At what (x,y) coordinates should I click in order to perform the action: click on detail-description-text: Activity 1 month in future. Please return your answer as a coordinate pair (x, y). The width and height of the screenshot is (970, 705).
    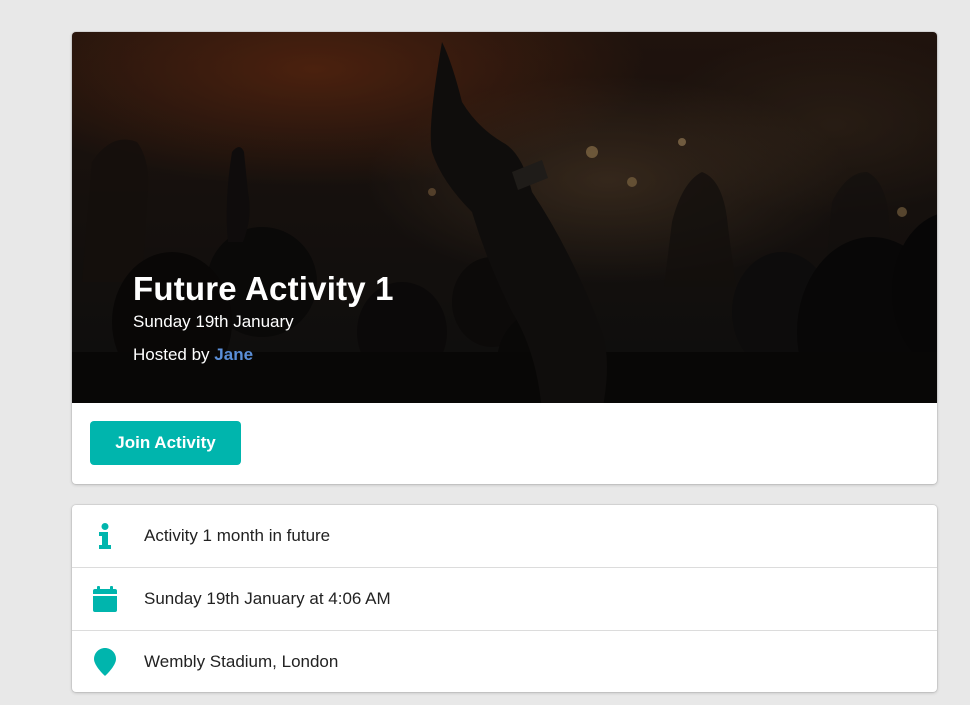
    Looking at the image, I should click on (237, 535).